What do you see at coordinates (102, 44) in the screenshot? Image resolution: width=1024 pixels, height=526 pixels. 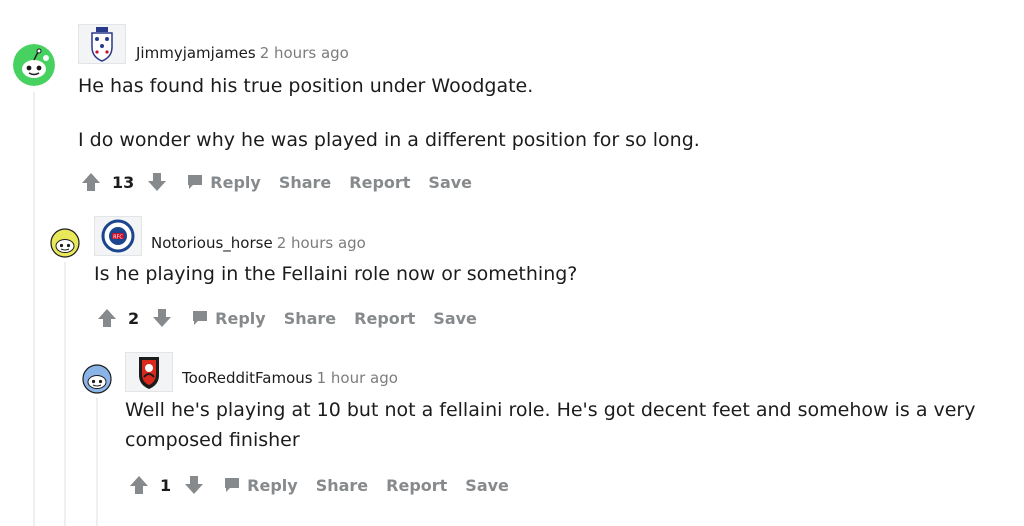 I see `england-crest-icon` at bounding box center [102, 44].